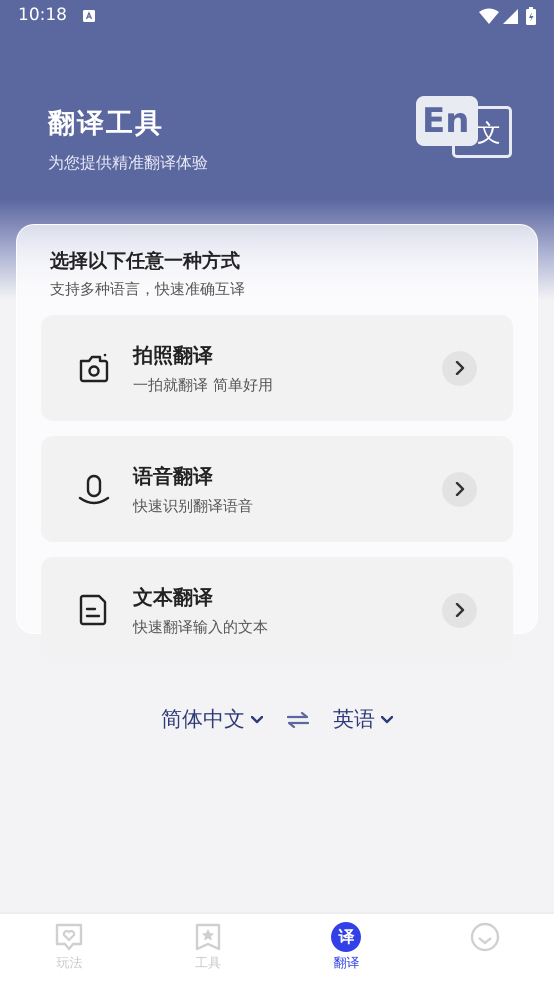 This screenshot has height=984, width=554. I want to click on option-title: 文本翻译, so click(173, 597).